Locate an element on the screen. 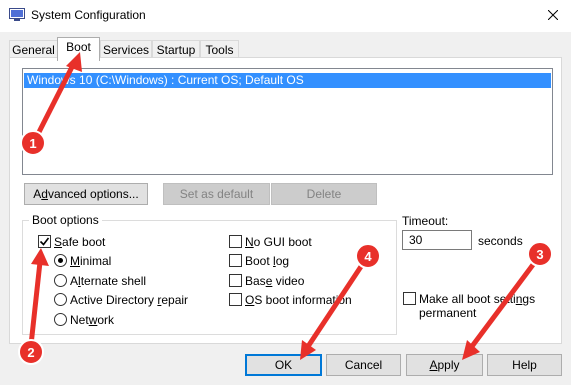 The height and width of the screenshot is (385, 571). radio-selected-dot is located at coordinates (60, 260).